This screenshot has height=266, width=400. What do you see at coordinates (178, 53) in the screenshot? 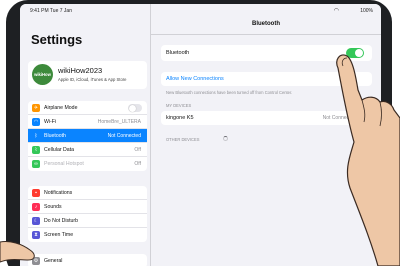
I see `bluetooth-label: Bluetooth` at bounding box center [178, 53].